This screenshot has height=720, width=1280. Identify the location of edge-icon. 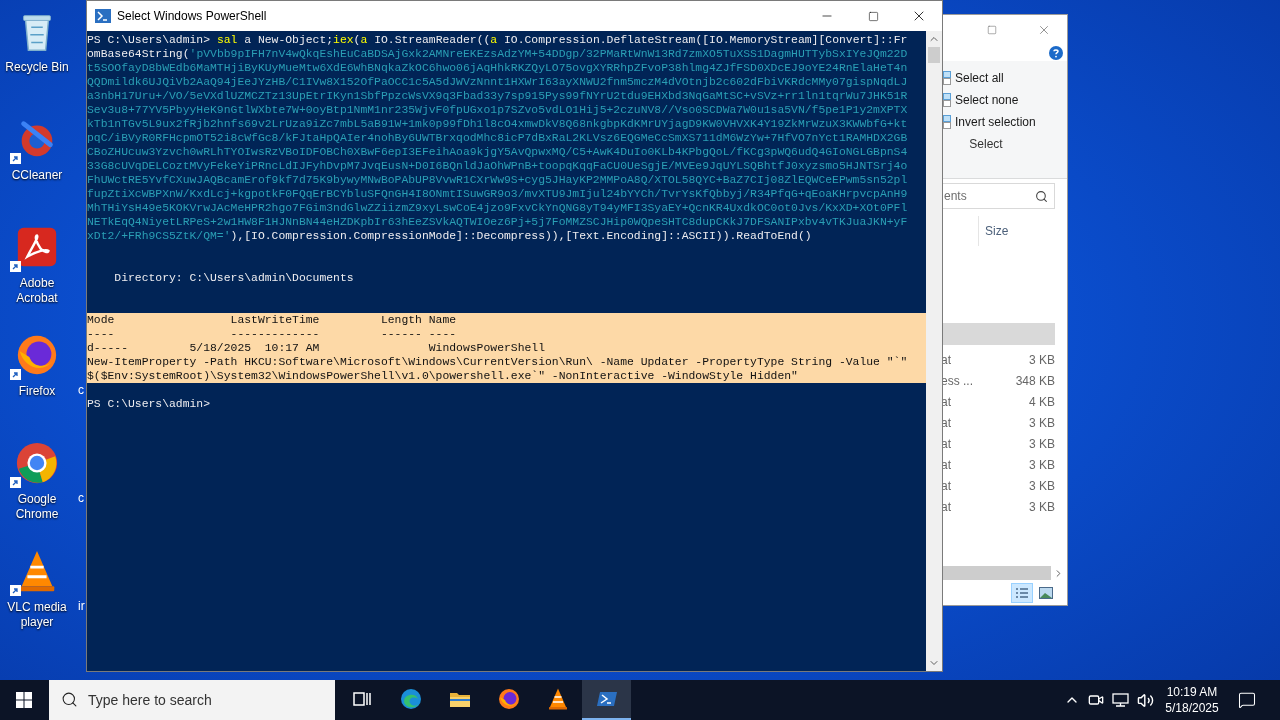
(410, 699).